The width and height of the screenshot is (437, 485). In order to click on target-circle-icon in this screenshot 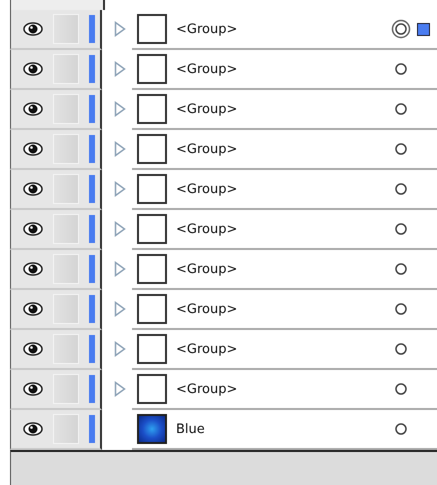, I will do `click(401, 29)`.